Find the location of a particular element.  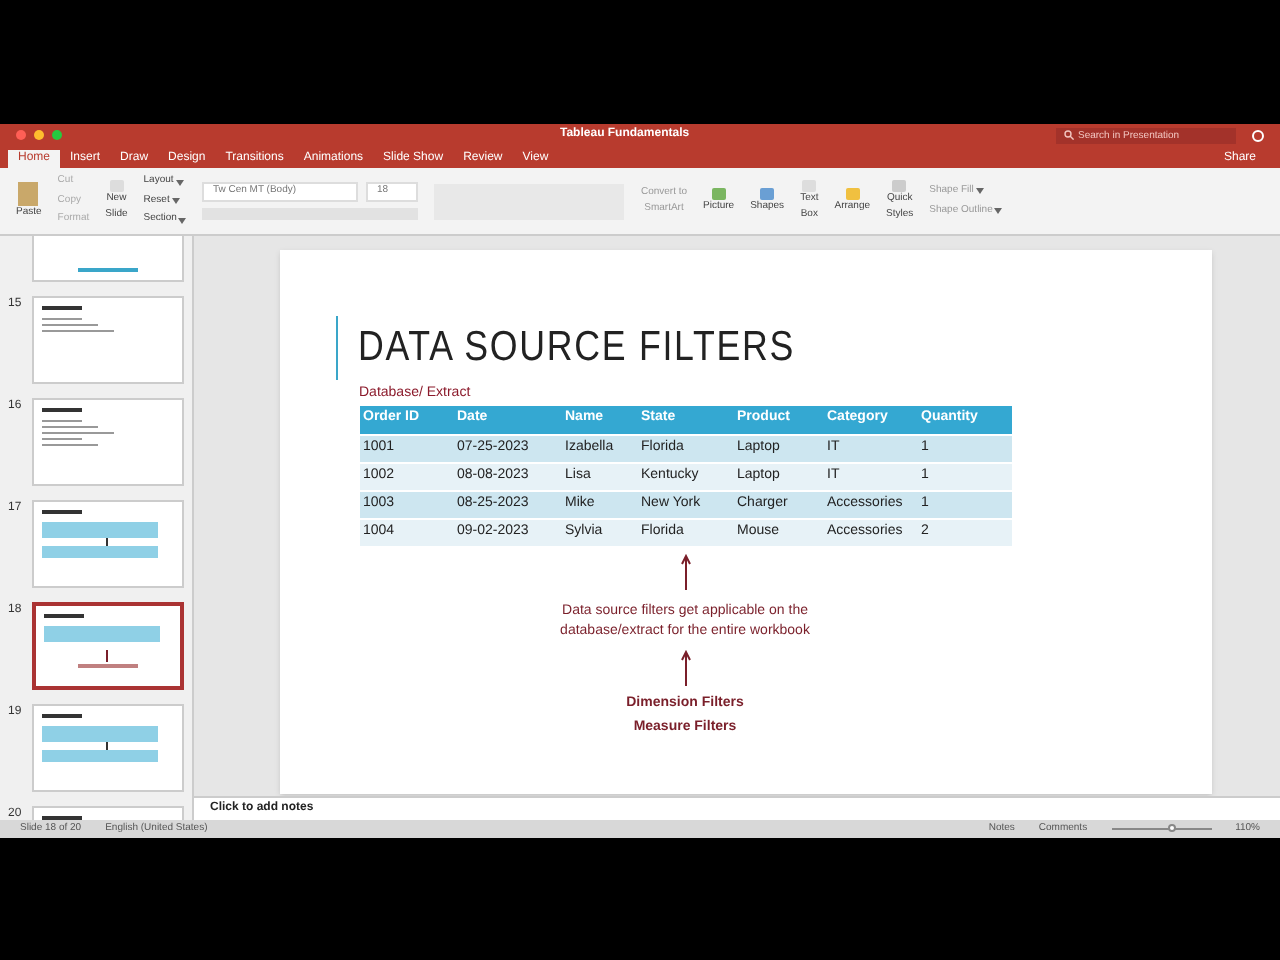

account-icon is located at coordinates (1258, 135).